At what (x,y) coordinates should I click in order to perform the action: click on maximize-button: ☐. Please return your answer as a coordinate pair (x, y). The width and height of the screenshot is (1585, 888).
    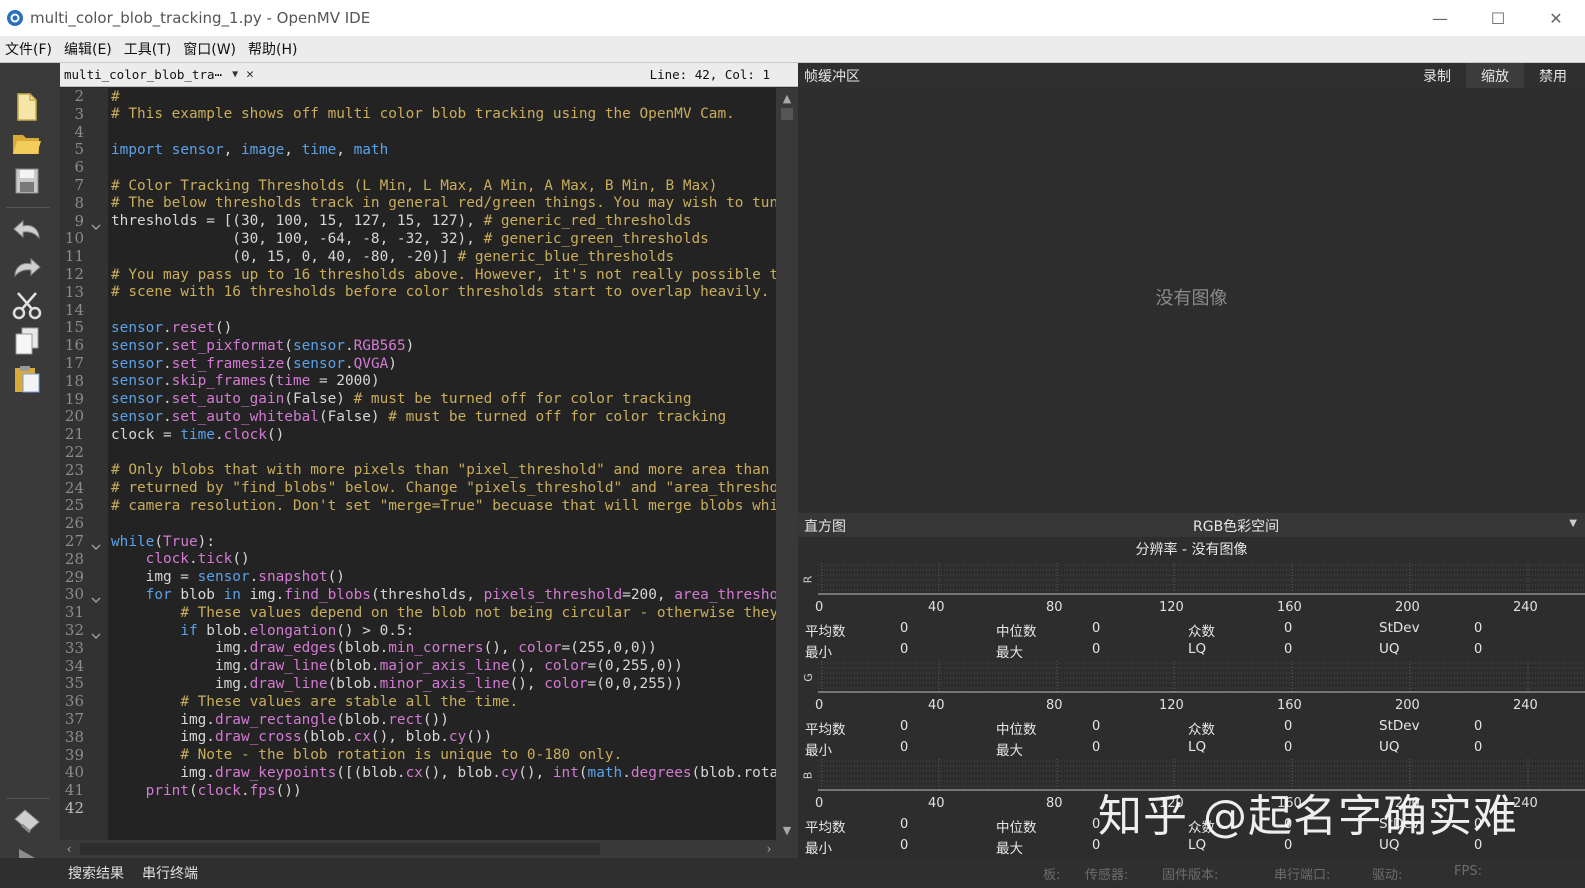
    Looking at the image, I should click on (1498, 18).